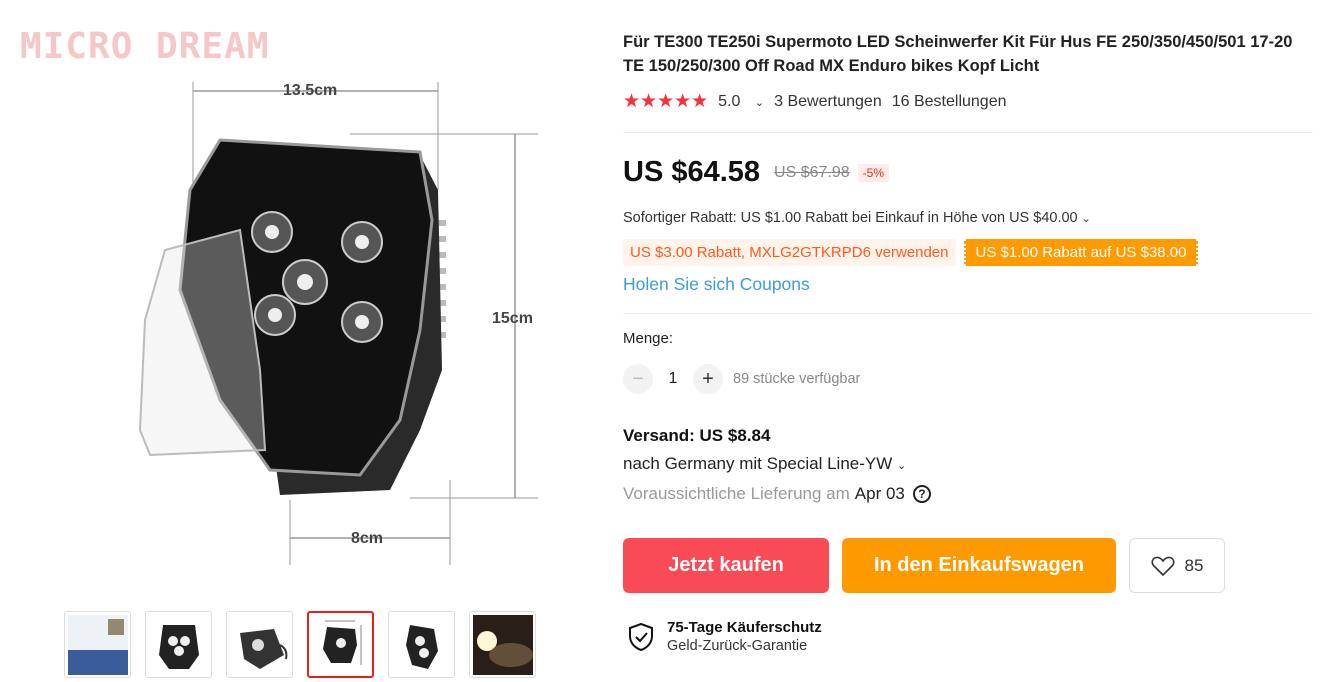  Describe the element at coordinates (726, 565) in the screenshot. I see `buy-now-button: Jetzt kaufen` at that location.